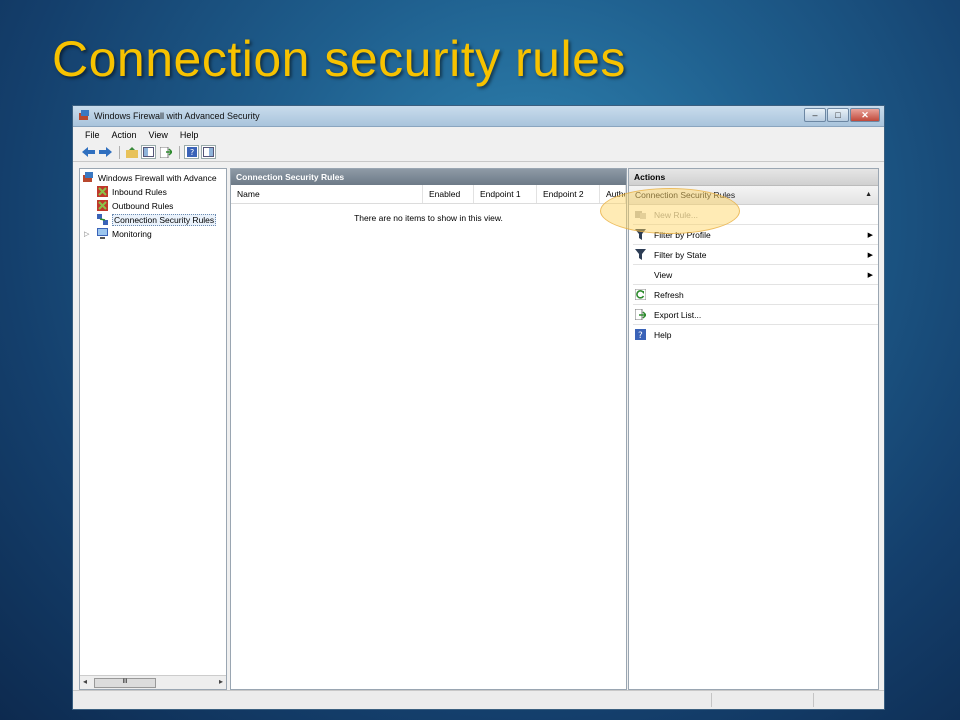 The width and height of the screenshot is (960, 720). I want to click on status-bar, so click(478, 699).